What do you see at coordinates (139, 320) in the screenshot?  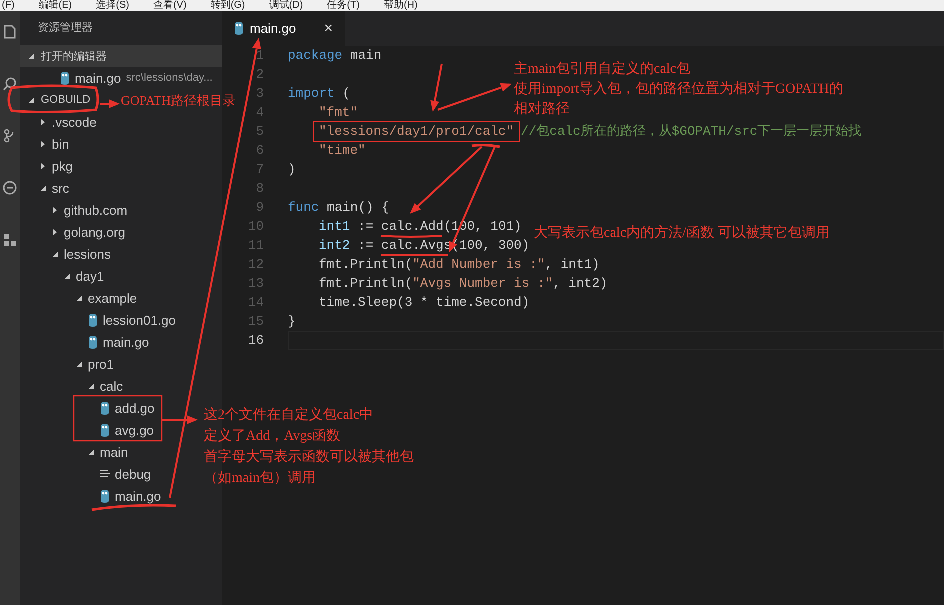 I see `file-name: lession01.go` at bounding box center [139, 320].